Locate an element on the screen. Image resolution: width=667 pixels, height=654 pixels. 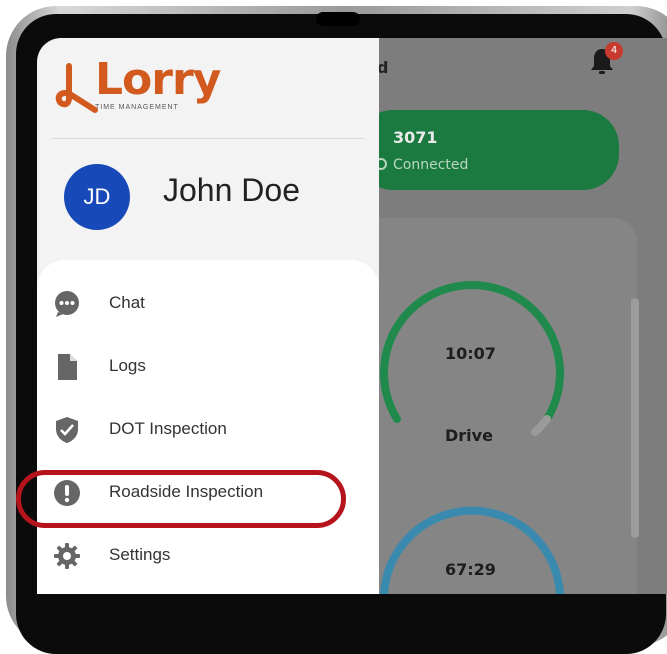
shield-check-icon is located at coordinates (67, 430).